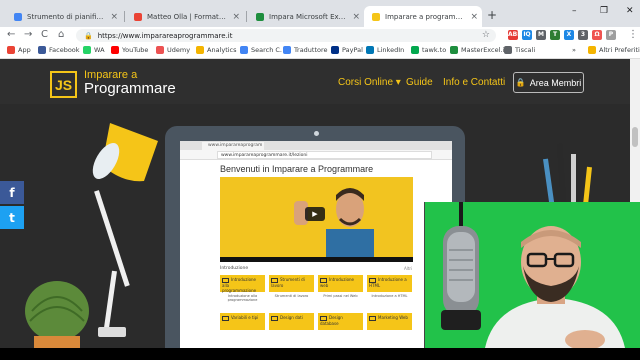 This screenshot has height=360, width=640. What do you see at coordinates (533, 275) in the screenshot?
I see `presenter-webcam-image` at bounding box center [533, 275].